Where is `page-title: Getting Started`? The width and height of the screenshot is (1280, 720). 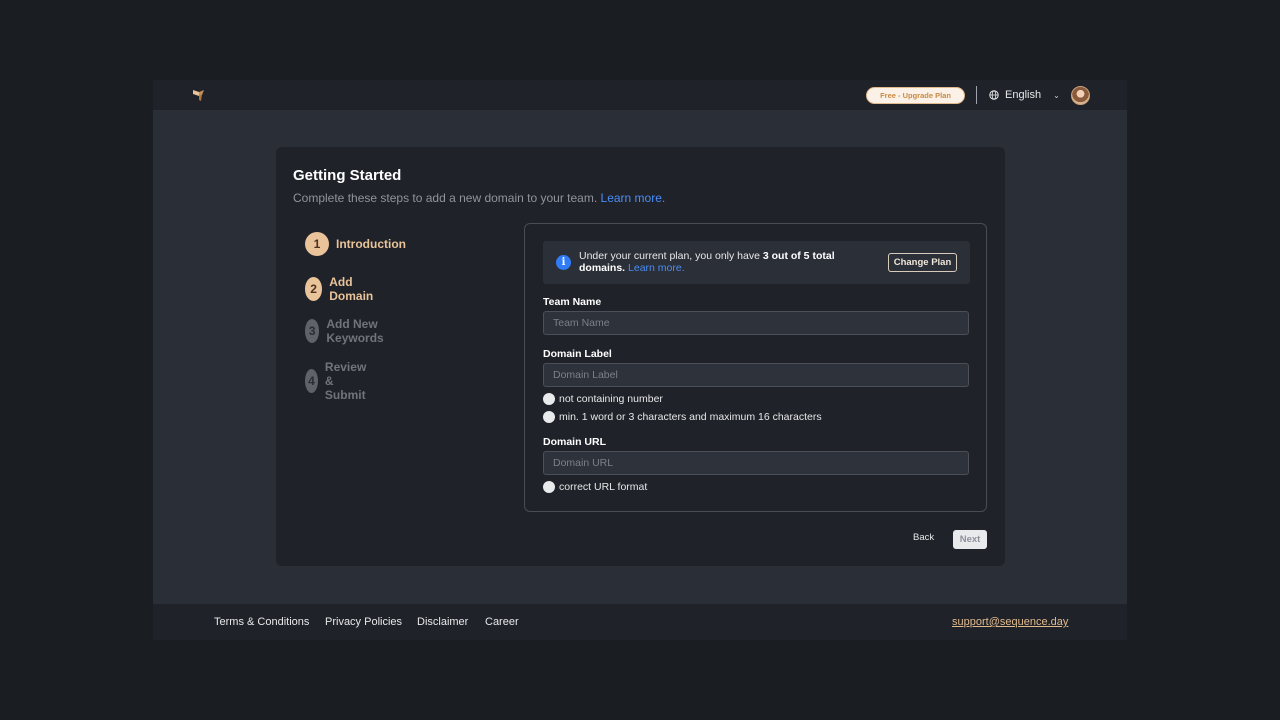 page-title: Getting Started is located at coordinates (347, 175).